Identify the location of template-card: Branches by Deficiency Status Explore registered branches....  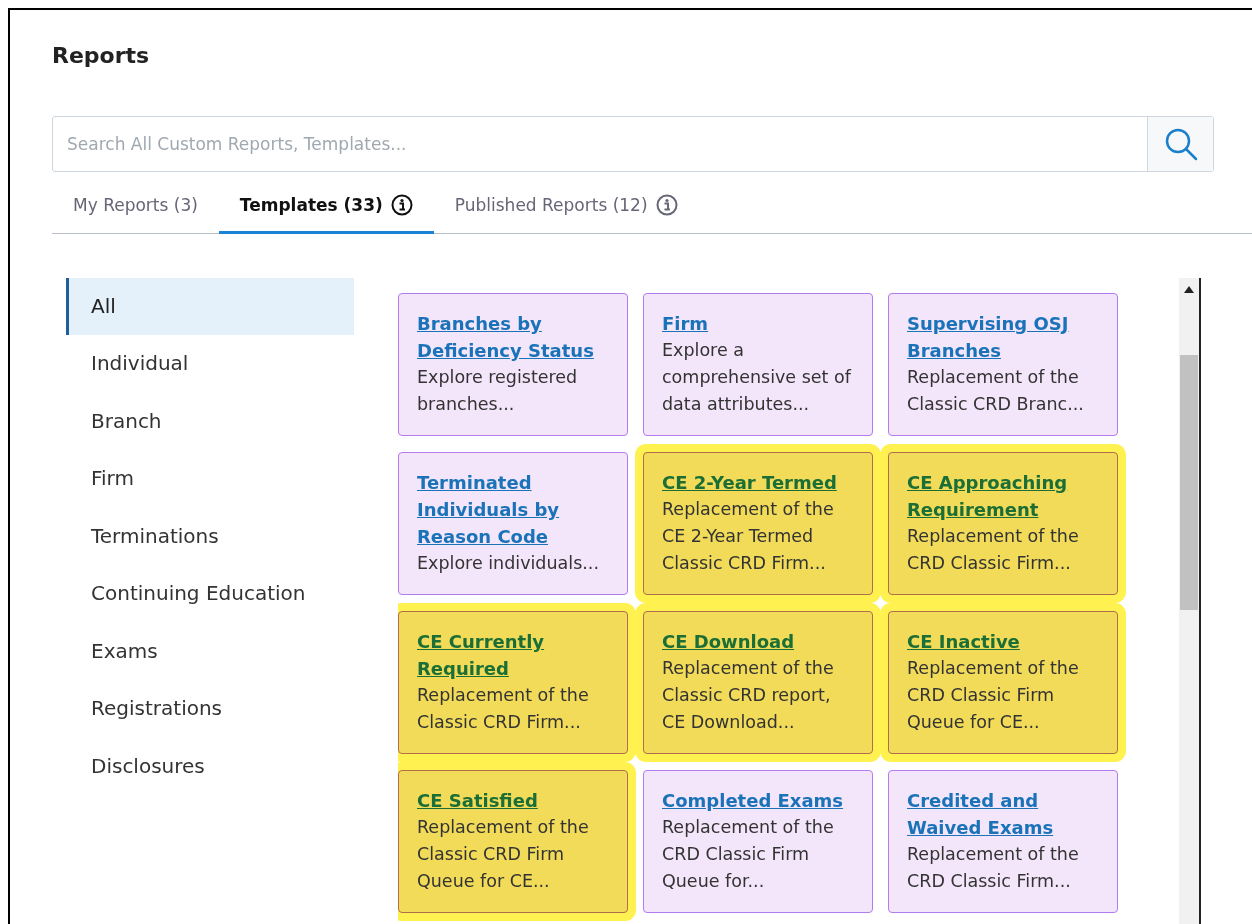
(513, 364).